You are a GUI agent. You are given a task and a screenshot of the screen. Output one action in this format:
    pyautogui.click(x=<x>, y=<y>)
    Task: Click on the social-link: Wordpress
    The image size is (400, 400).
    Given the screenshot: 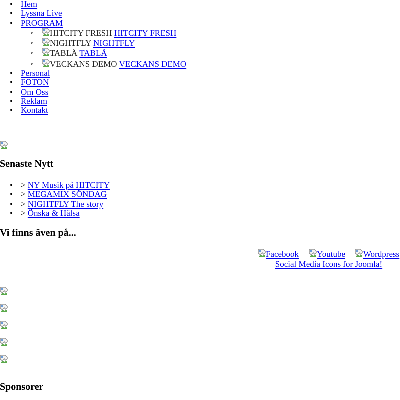 What is the action you would take?
    pyautogui.click(x=377, y=254)
    